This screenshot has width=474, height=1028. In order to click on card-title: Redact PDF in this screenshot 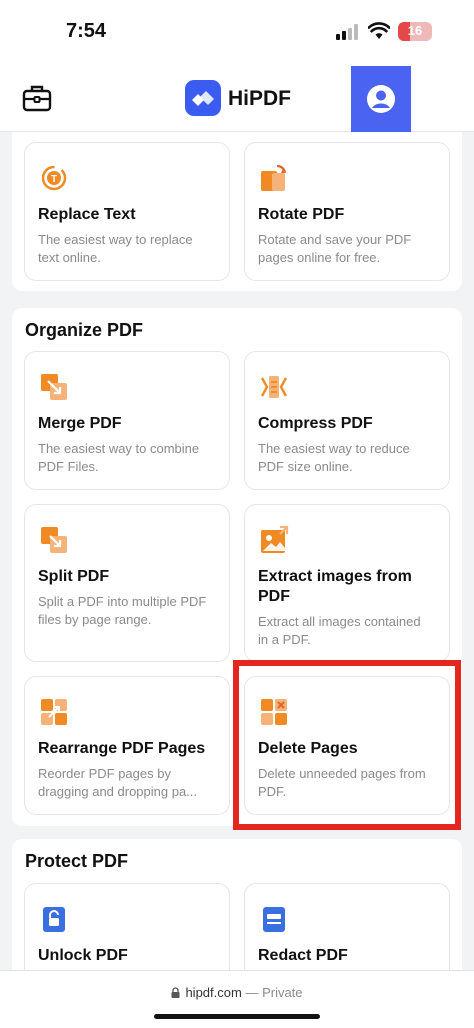, I will do `click(303, 955)`.